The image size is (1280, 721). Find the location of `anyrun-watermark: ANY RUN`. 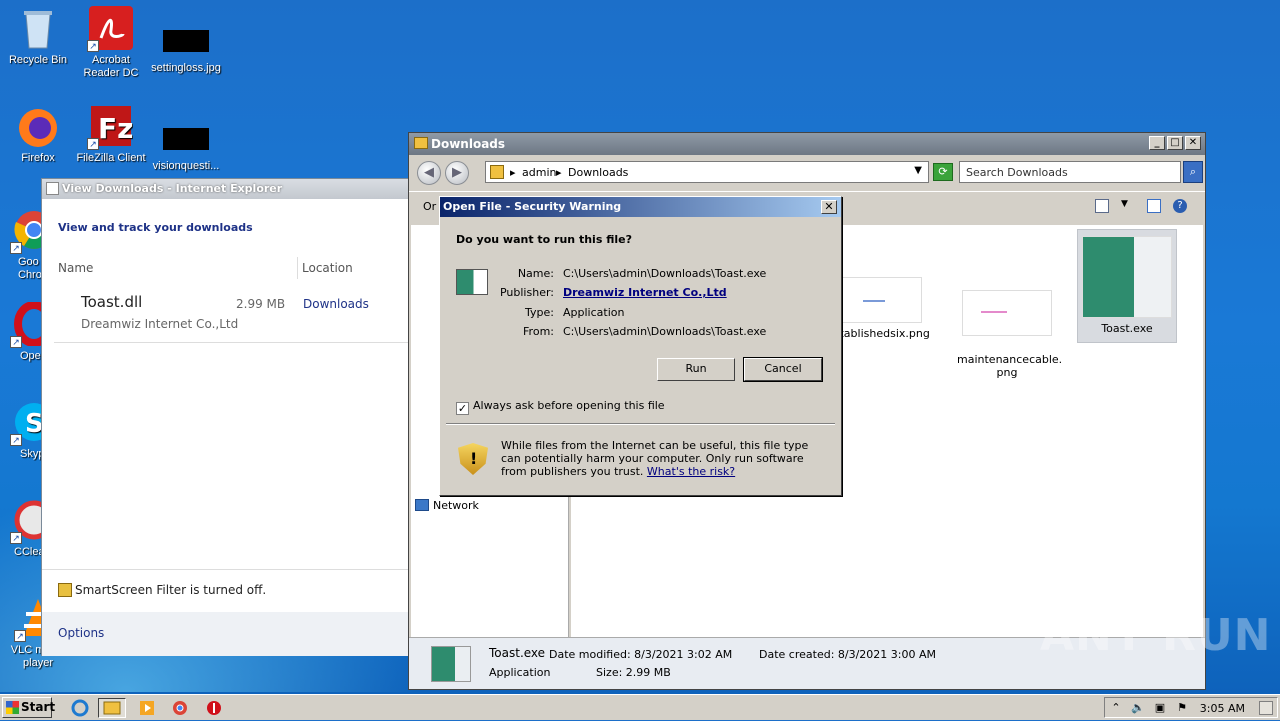

anyrun-watermark: ANY RUN is located at coordinates (1156, 635).